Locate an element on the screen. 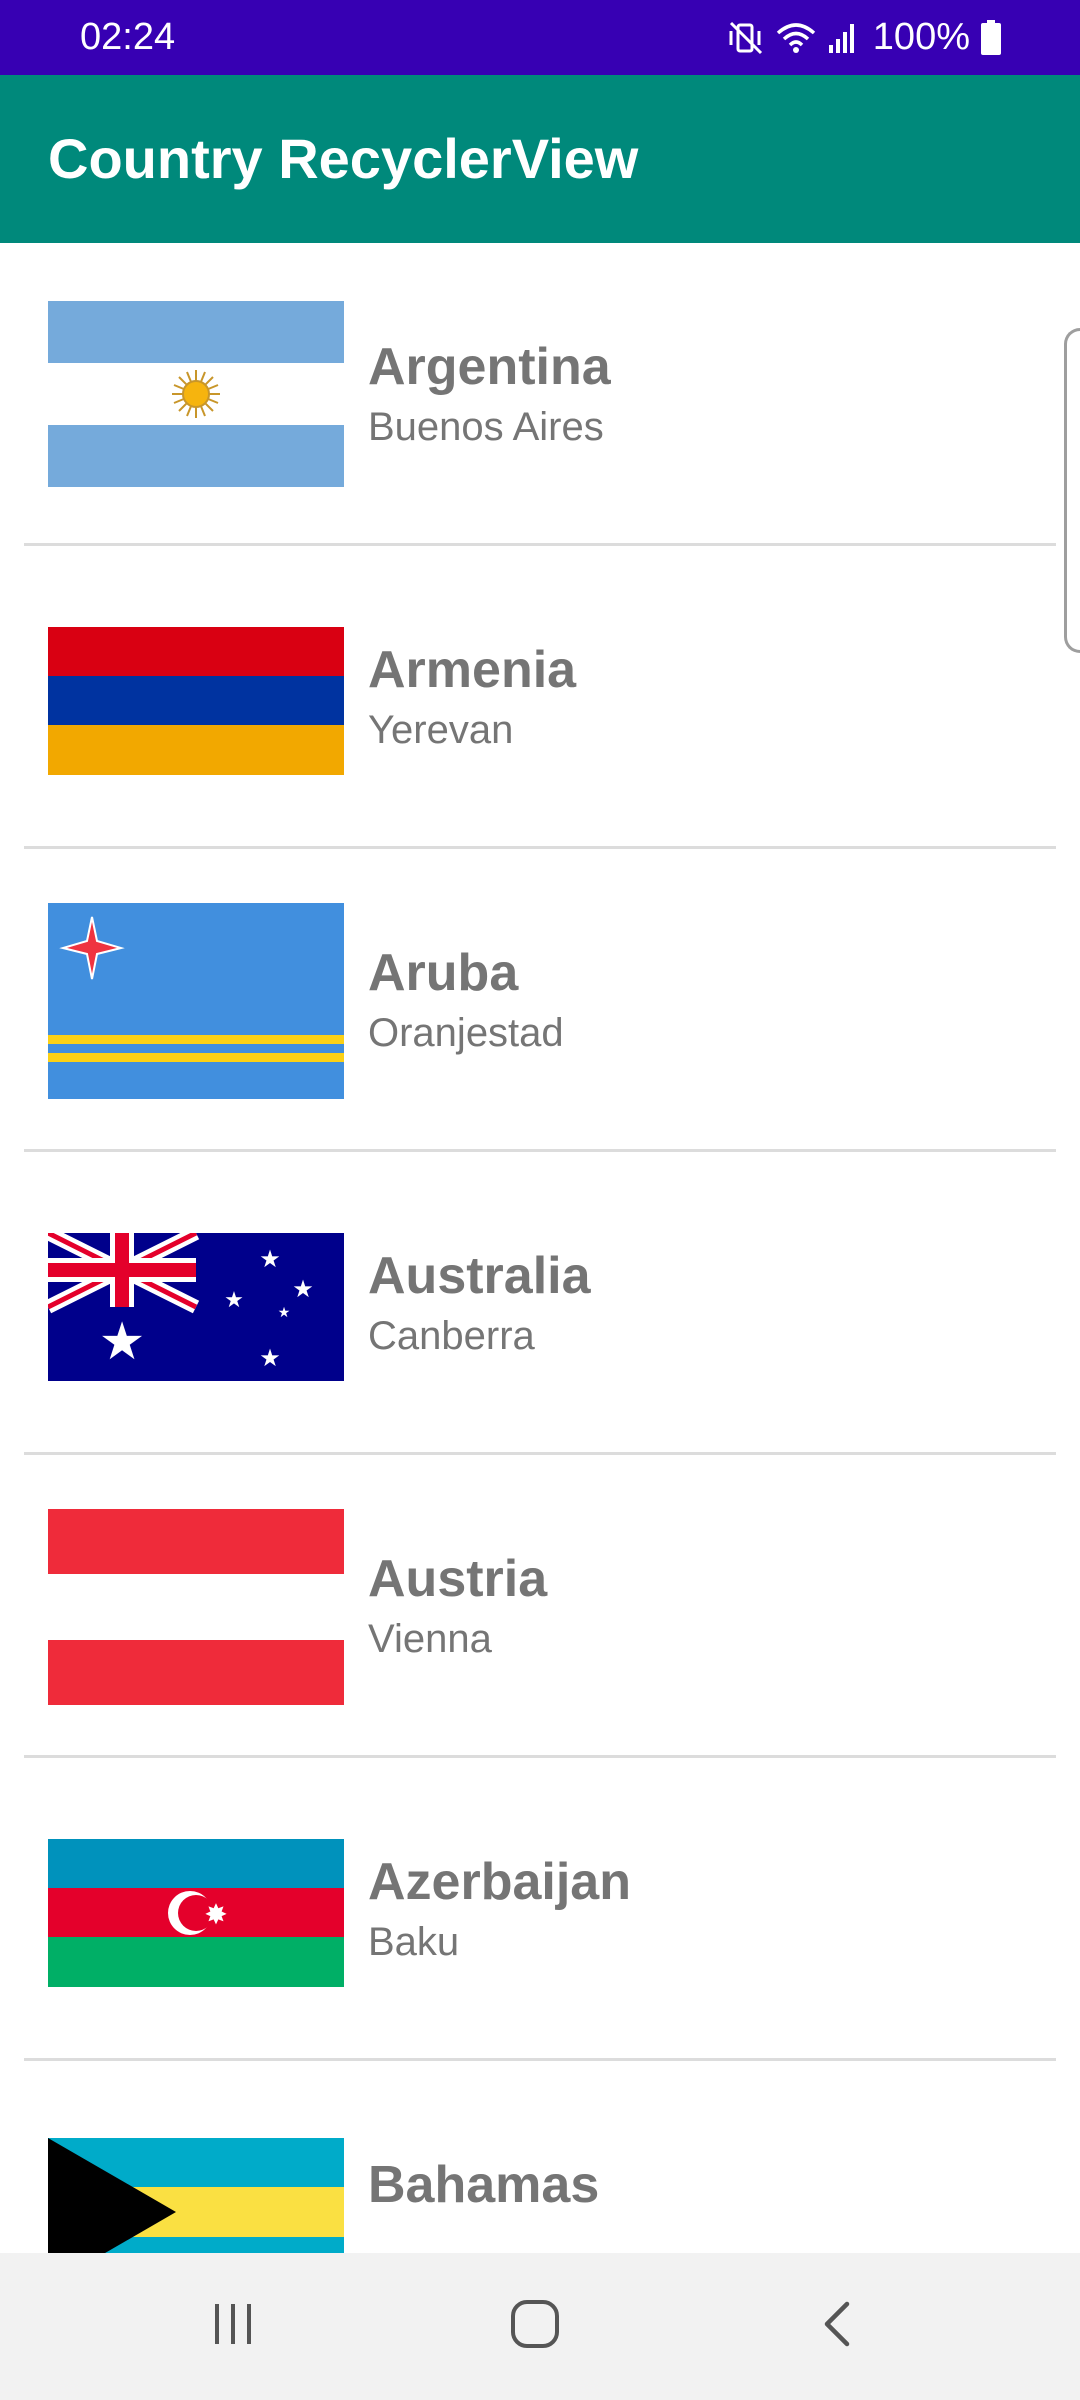 This screenshot has width=1080, height=2400. recent-apps-button is located at coordinates (233, 2326).